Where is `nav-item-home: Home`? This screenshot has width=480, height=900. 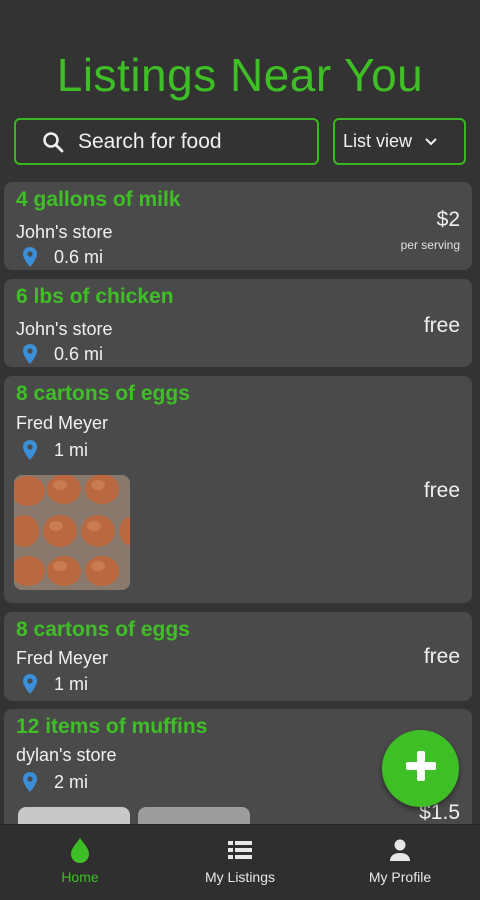 nav-item-home: Home is located at coordinates (80, 862).